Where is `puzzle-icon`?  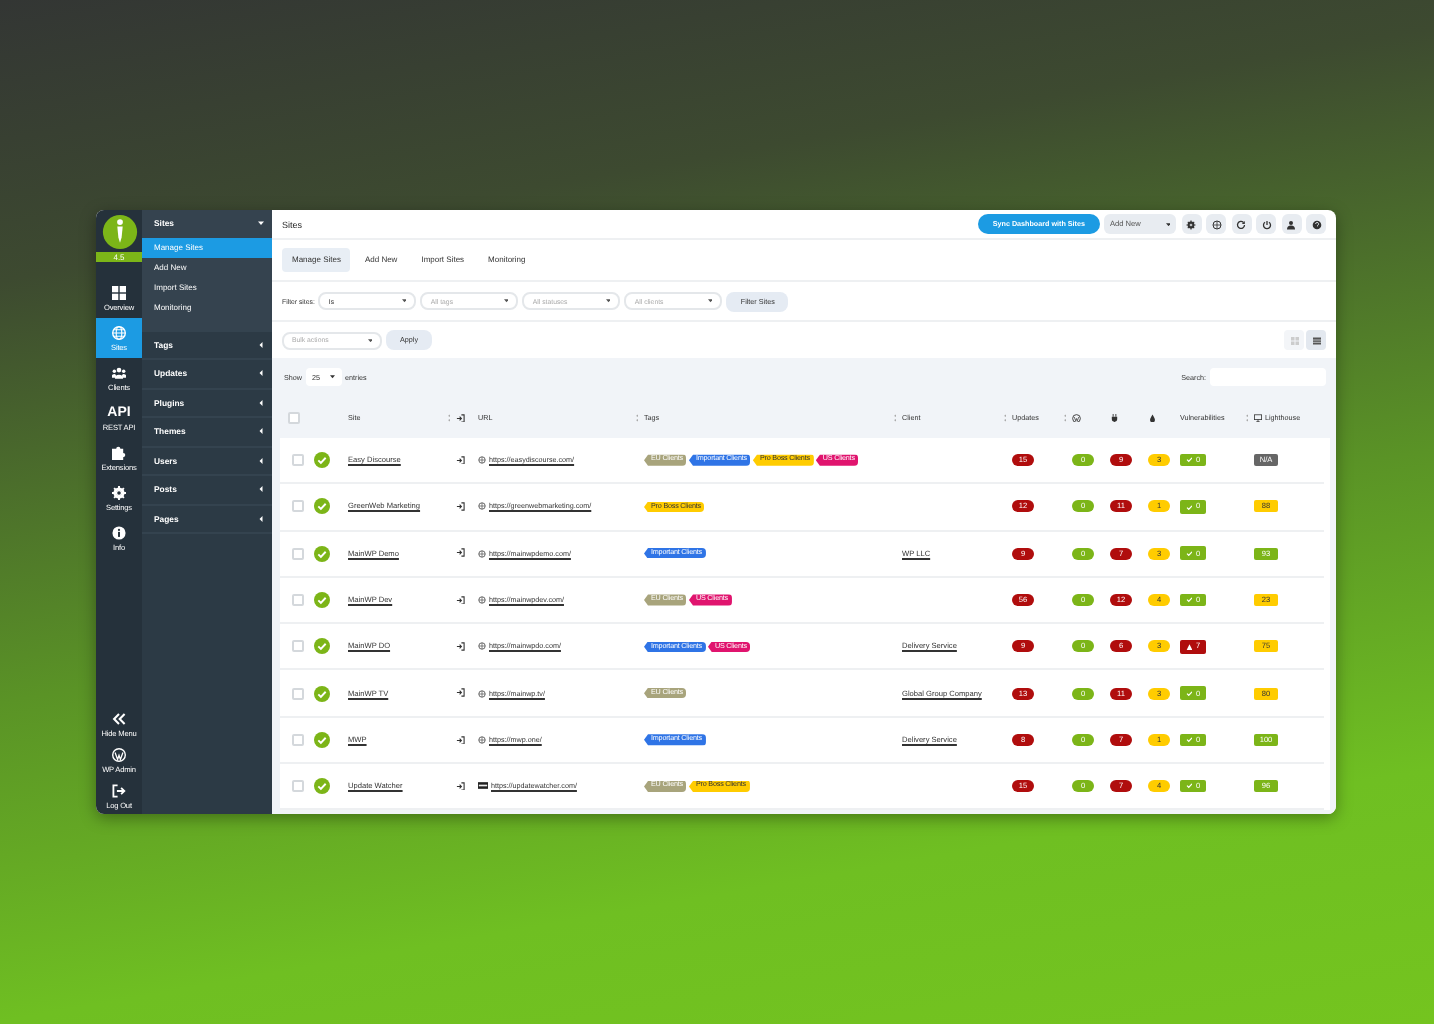 puzzle-icon is located at coordinates (119, 452).